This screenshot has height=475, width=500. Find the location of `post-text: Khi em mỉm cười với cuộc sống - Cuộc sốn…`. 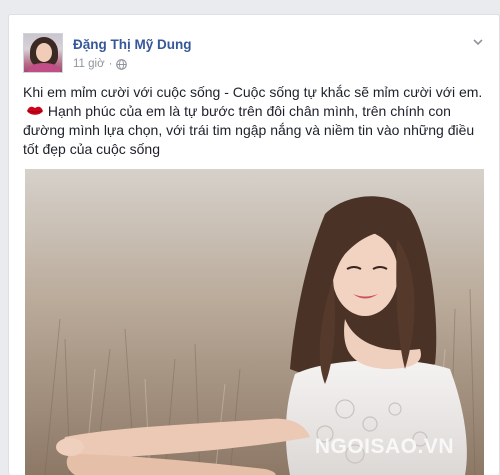

post-text: Khi em mỉm cười với cuộc sống - Cuộc sốn… is located at coordinates (254, 121).